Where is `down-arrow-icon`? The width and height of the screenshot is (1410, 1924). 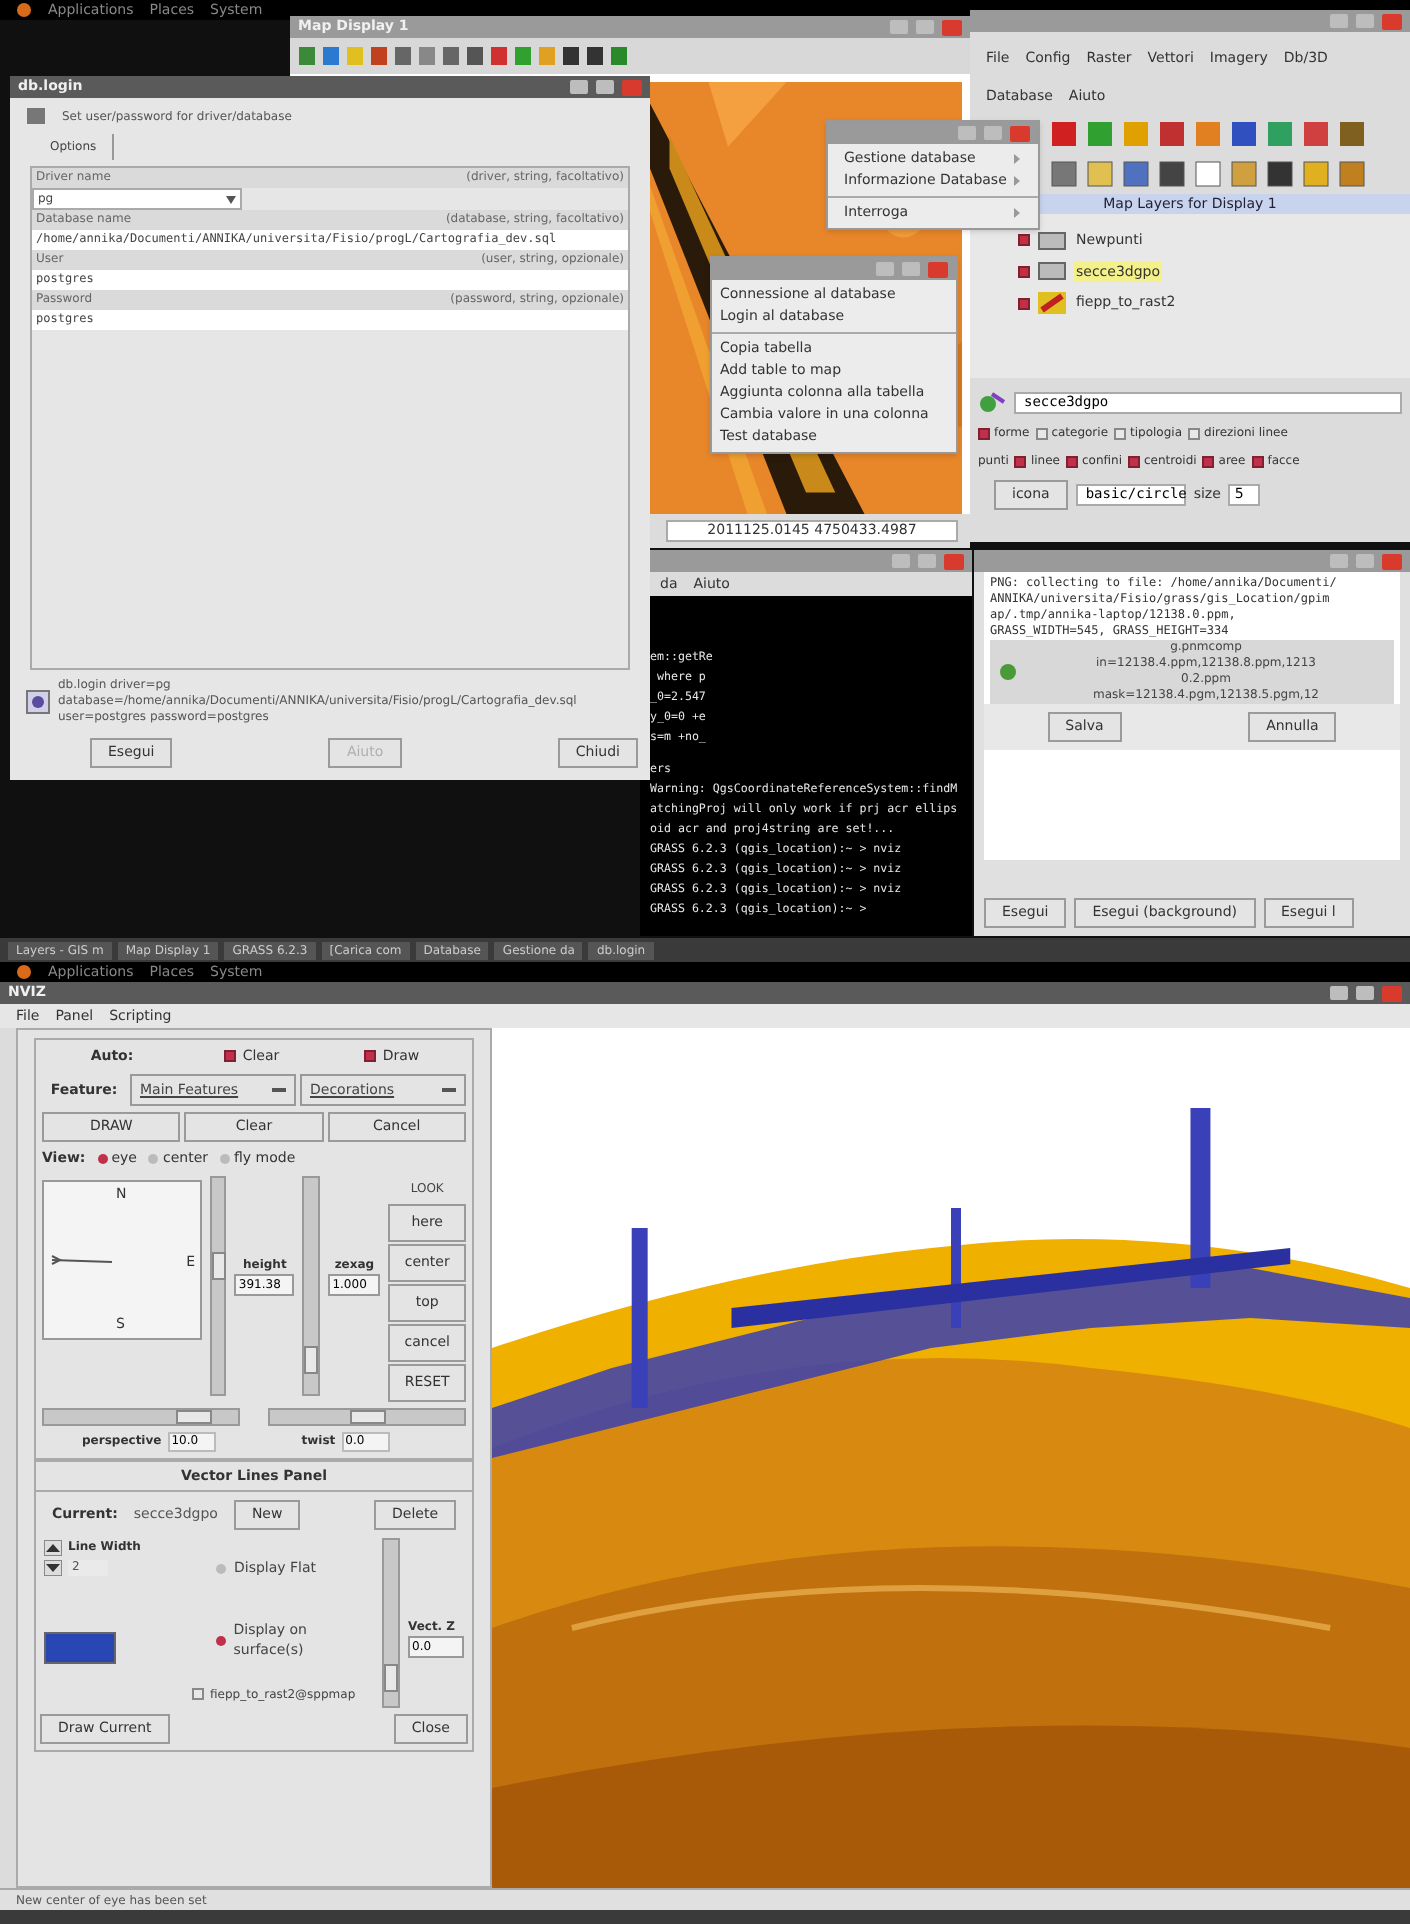
down-arrow-icon is located at coordinates (53, 1568).